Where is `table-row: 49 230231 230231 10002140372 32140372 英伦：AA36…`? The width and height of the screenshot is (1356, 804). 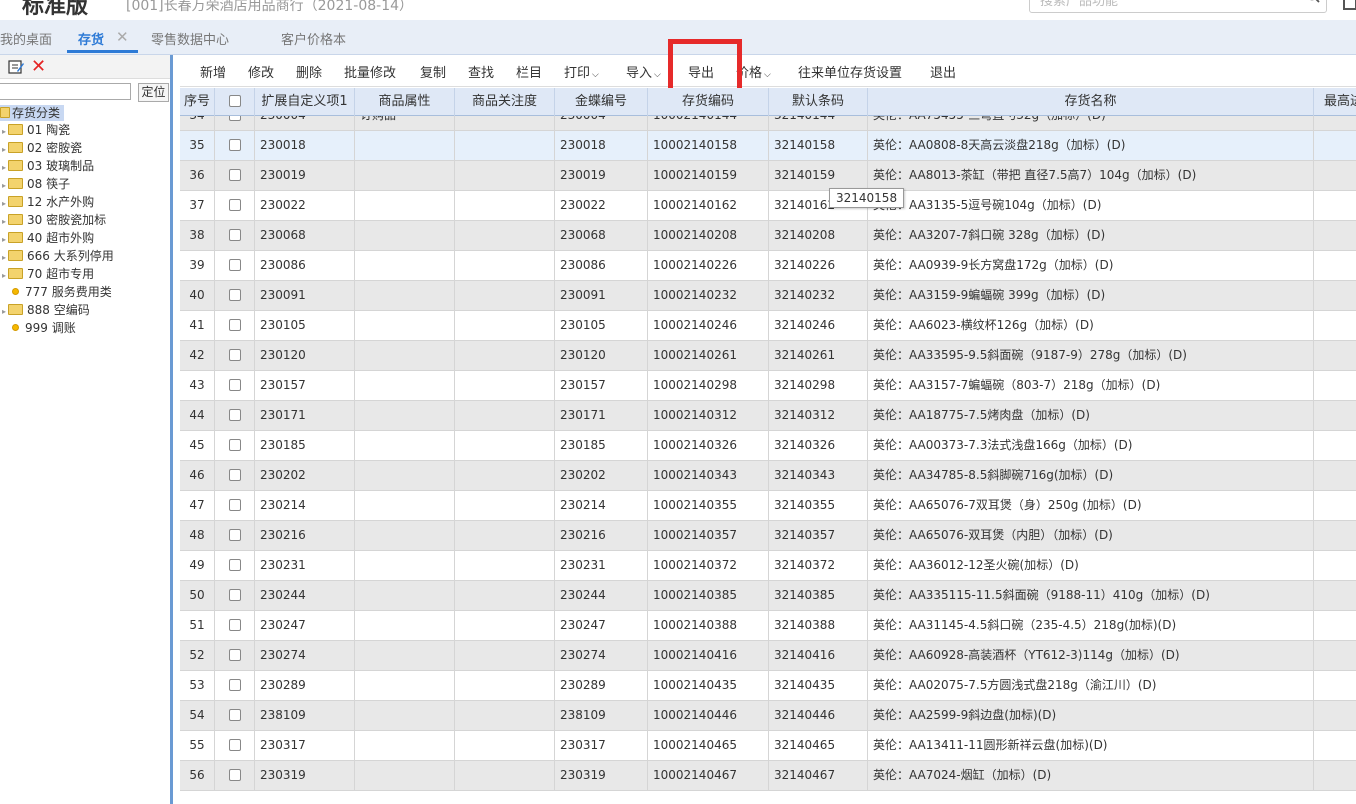 table-row: 49 230231 230231 10002140372 32140372 英伦：AA36… is located at coordinates (768, 566).